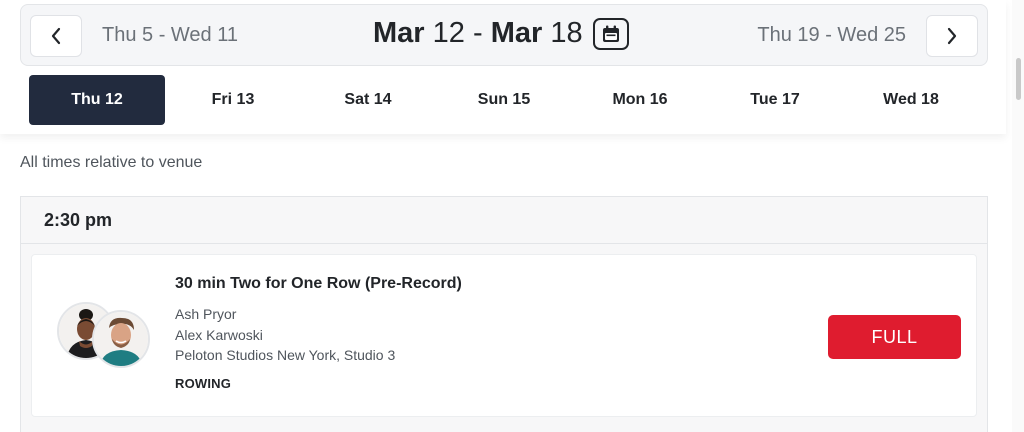  What do you see at coordinates (566, 33) in the screenshot?
I see `current-range-end-day: 18` at bounding box center [566, 33].